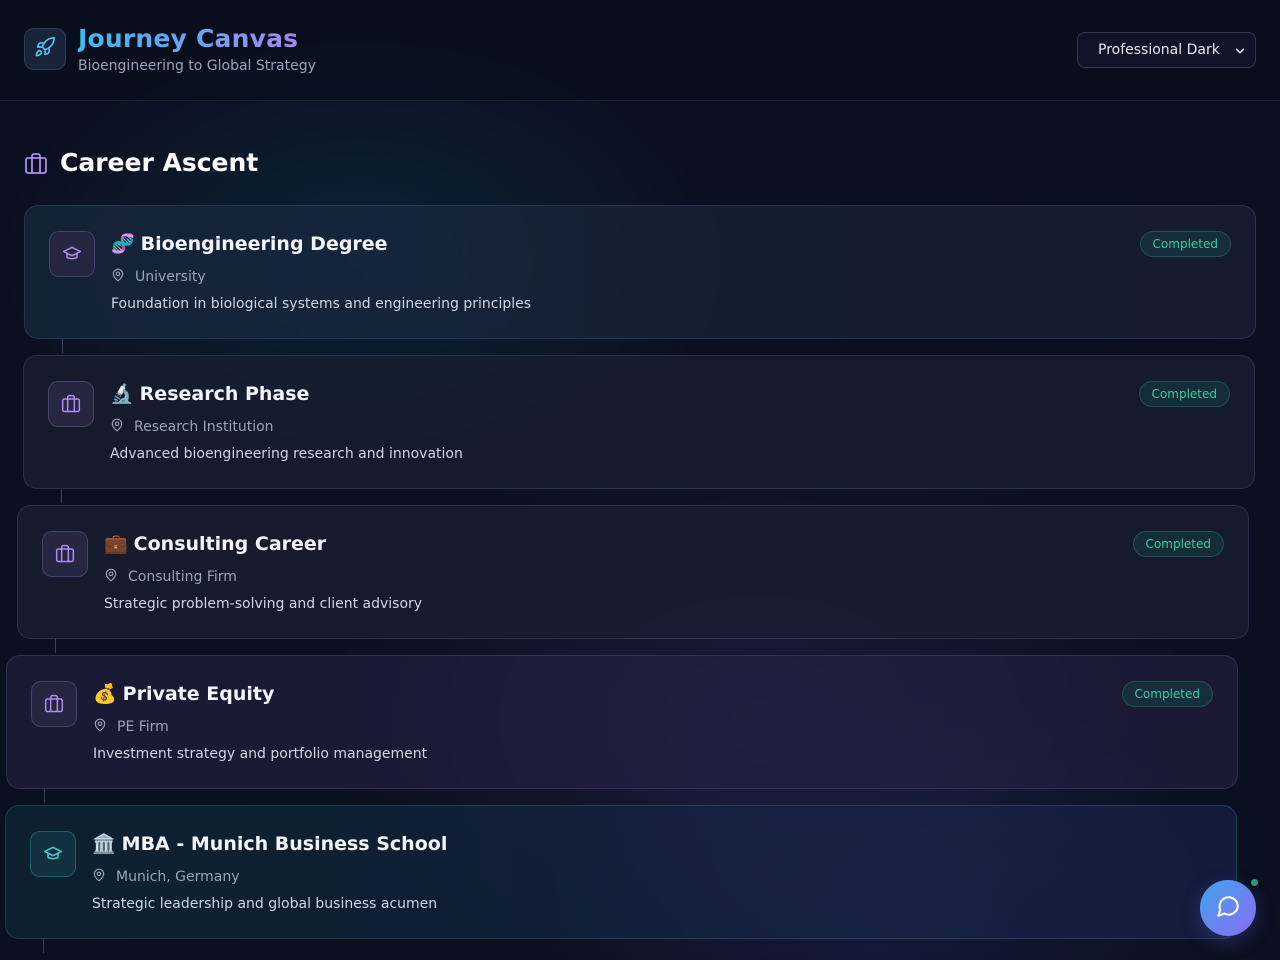 Image resolution: width=1280 pixels, height=960 pixels. What do you see at coordinates (1254, 882) in the screenshot?
I see `online-status-dot` at bounding box center [1254, 882].